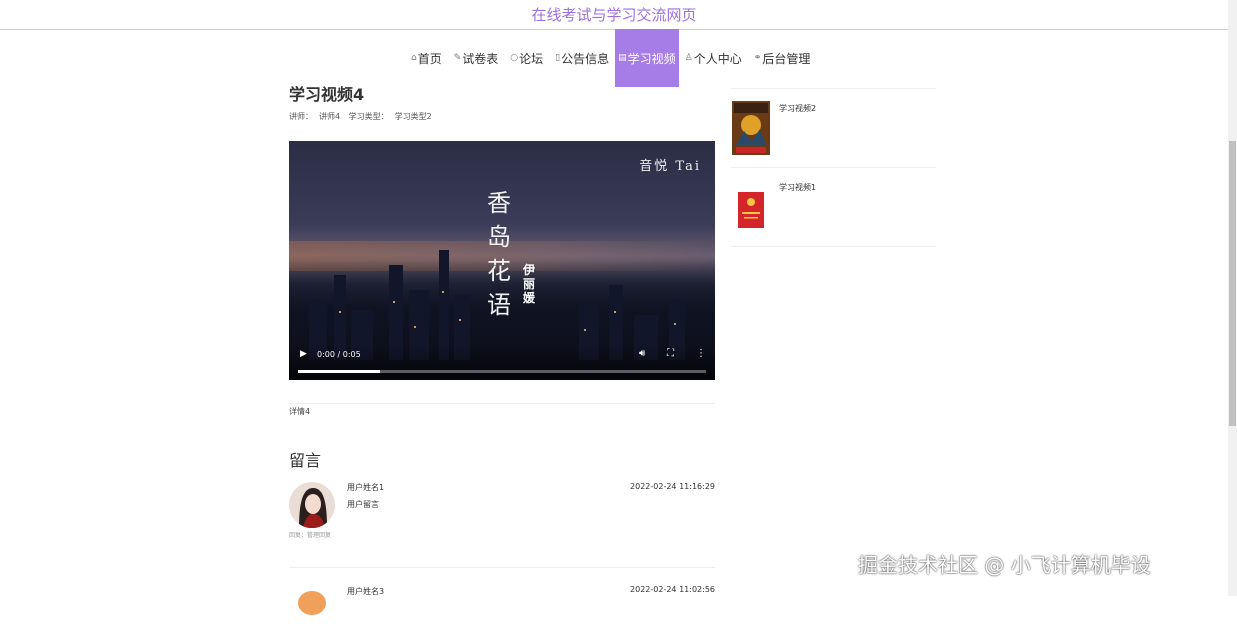 The height and width of the screenshot is (631, 1237). I want to click on user-icon: ♙, so click(688, 58).